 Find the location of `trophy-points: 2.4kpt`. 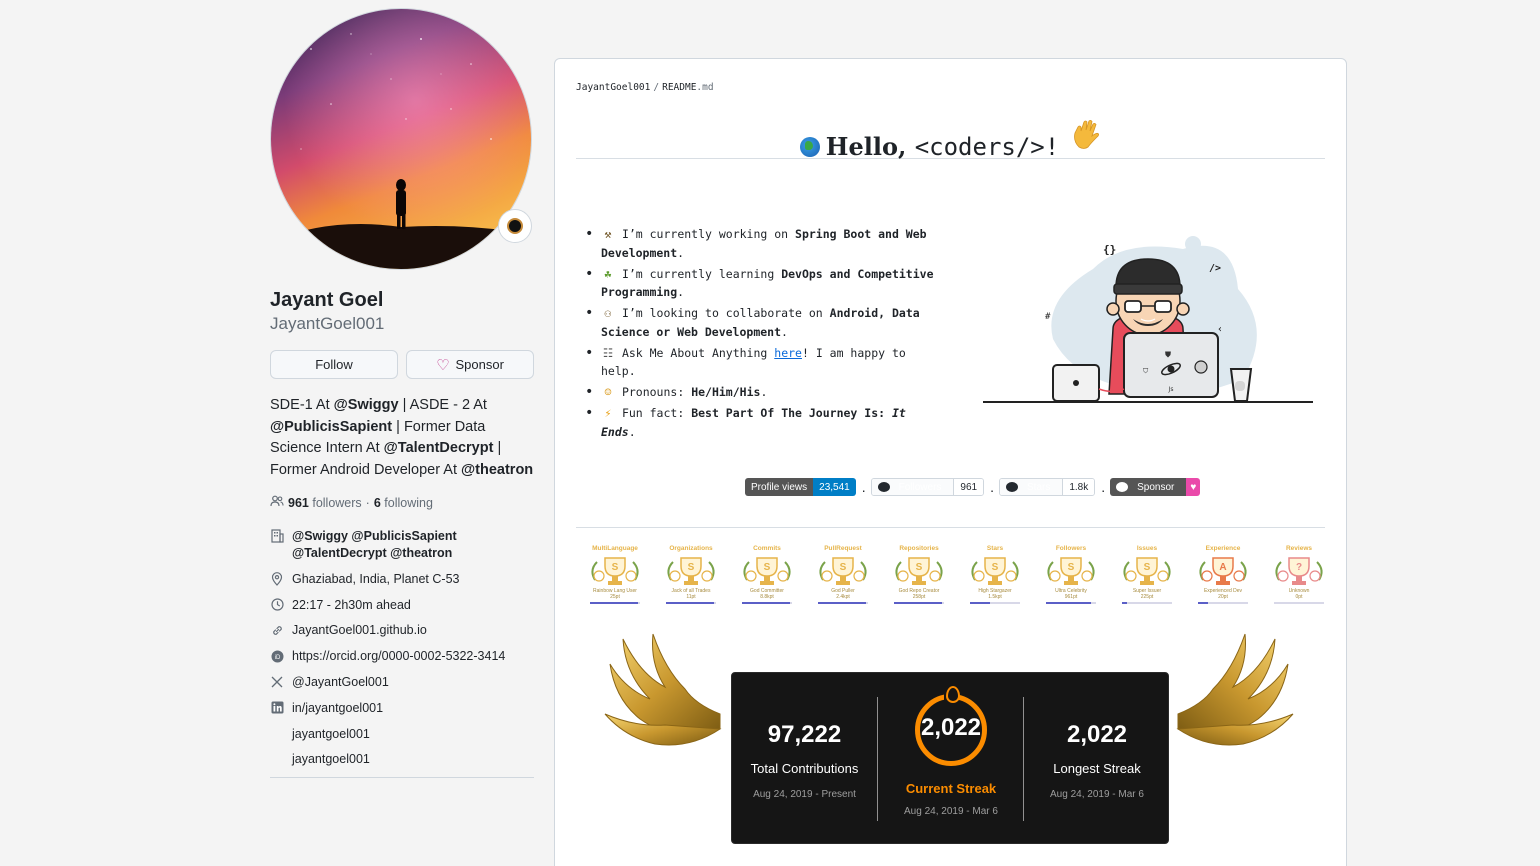

trophy-points: 2.4kpt is located at coordinates (843, 597).